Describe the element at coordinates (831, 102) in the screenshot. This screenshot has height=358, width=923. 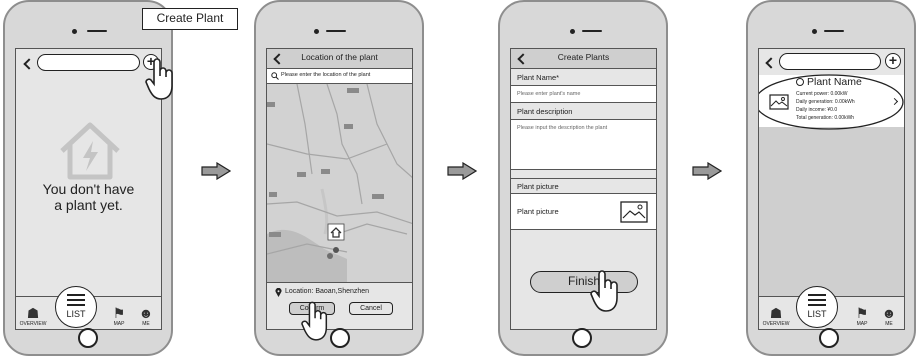
I see `highlight-ellipse` at that location.